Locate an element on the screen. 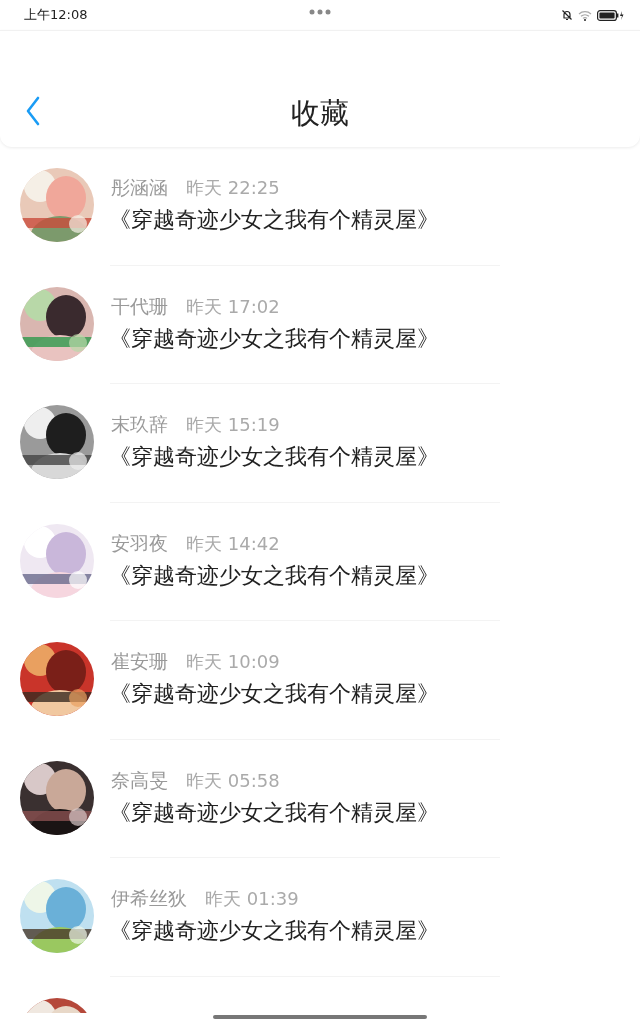 This screenshot has width=640, height=1024. user-name: 崔安珊 is located at coordinates (139, 661).